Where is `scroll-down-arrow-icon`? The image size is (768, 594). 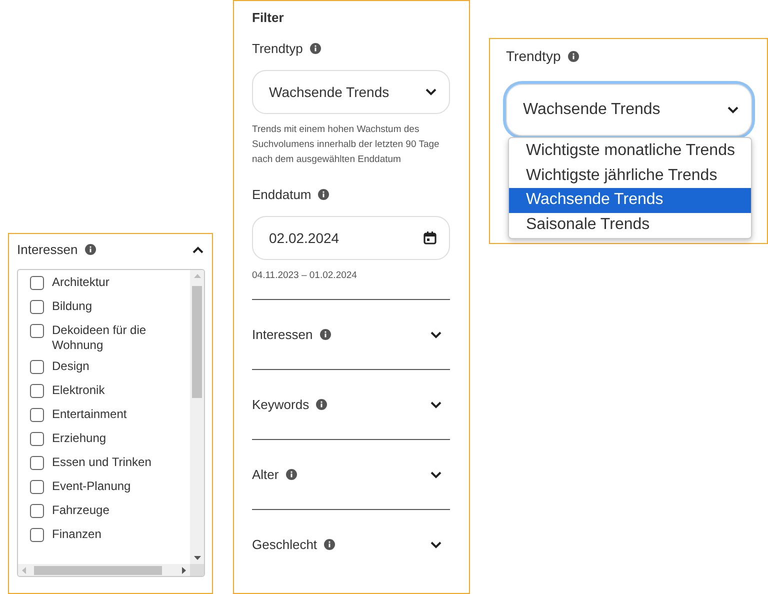
scroll-down-arrow-icon is located at coordinates (197, 558).